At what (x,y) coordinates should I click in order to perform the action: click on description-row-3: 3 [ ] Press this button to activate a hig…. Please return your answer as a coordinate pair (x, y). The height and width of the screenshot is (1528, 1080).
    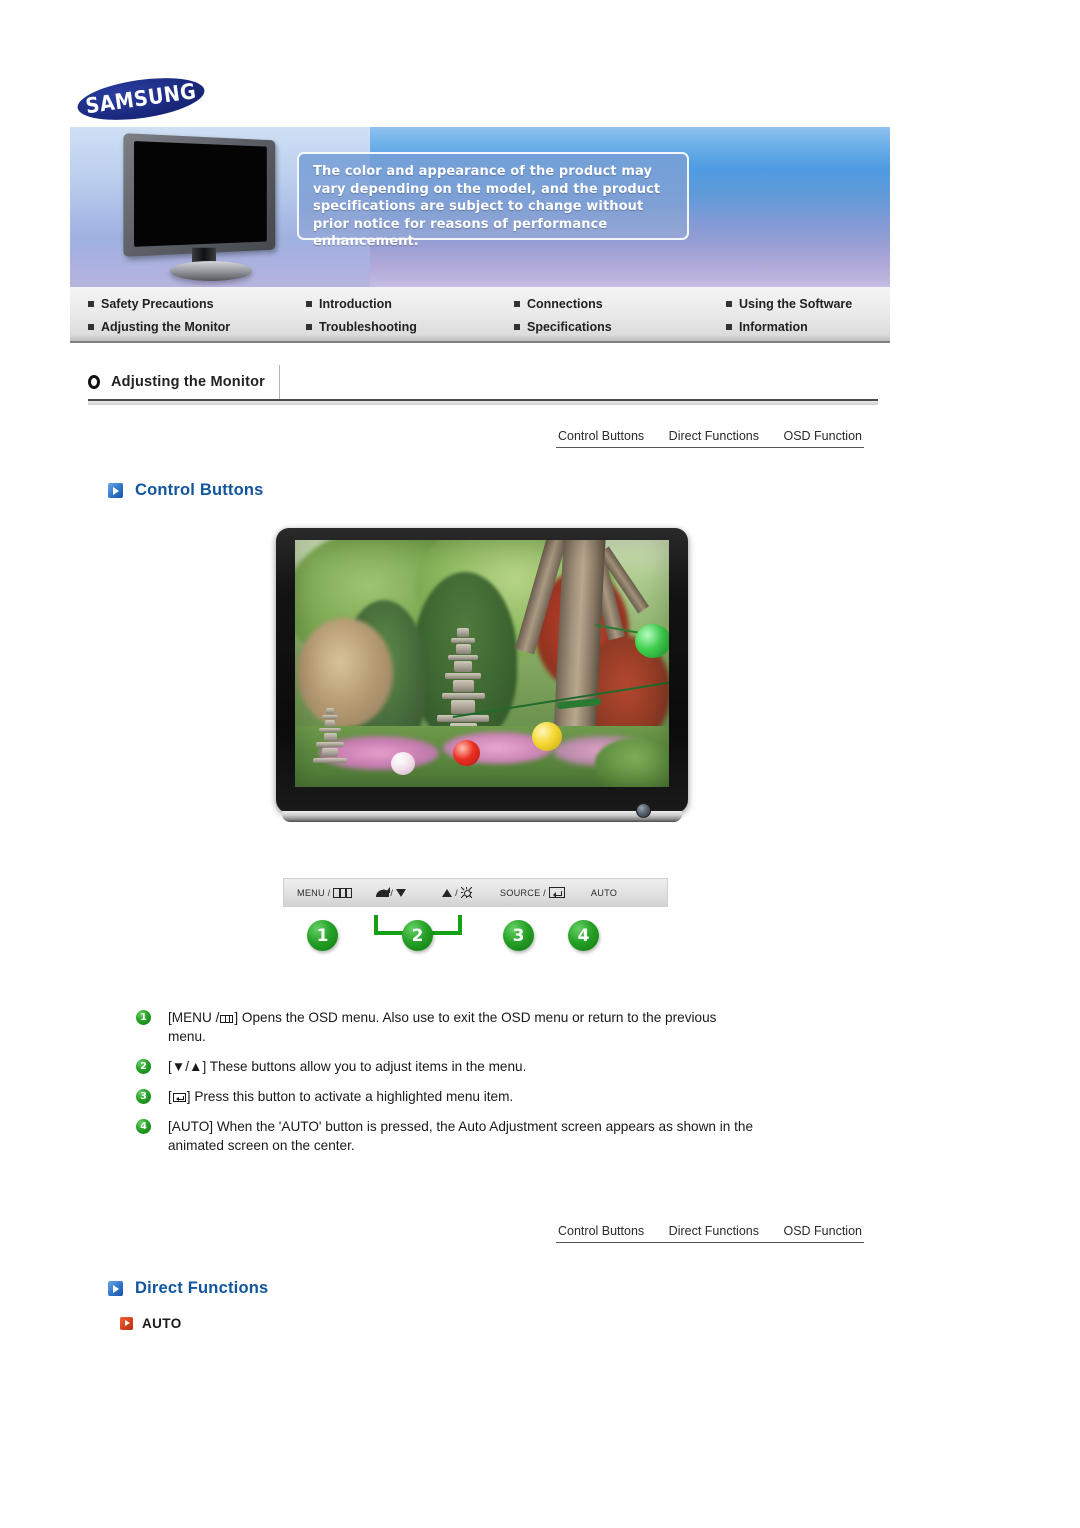
    Looking at the image, I should click on (446, 1096).